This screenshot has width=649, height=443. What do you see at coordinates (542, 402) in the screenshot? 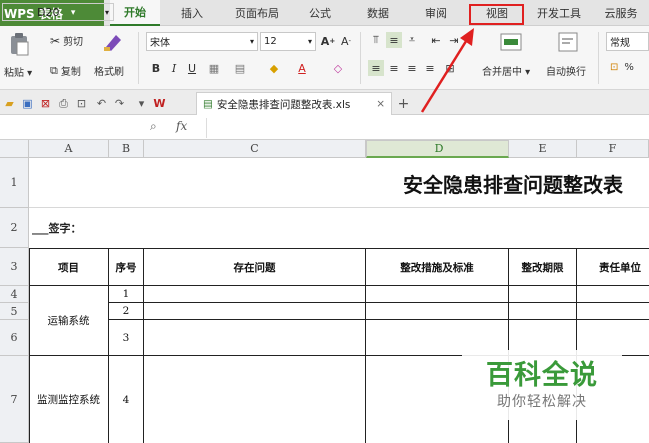
I see `watermark-slogan: 助你轻松解决` at bounding box center [542, 402].